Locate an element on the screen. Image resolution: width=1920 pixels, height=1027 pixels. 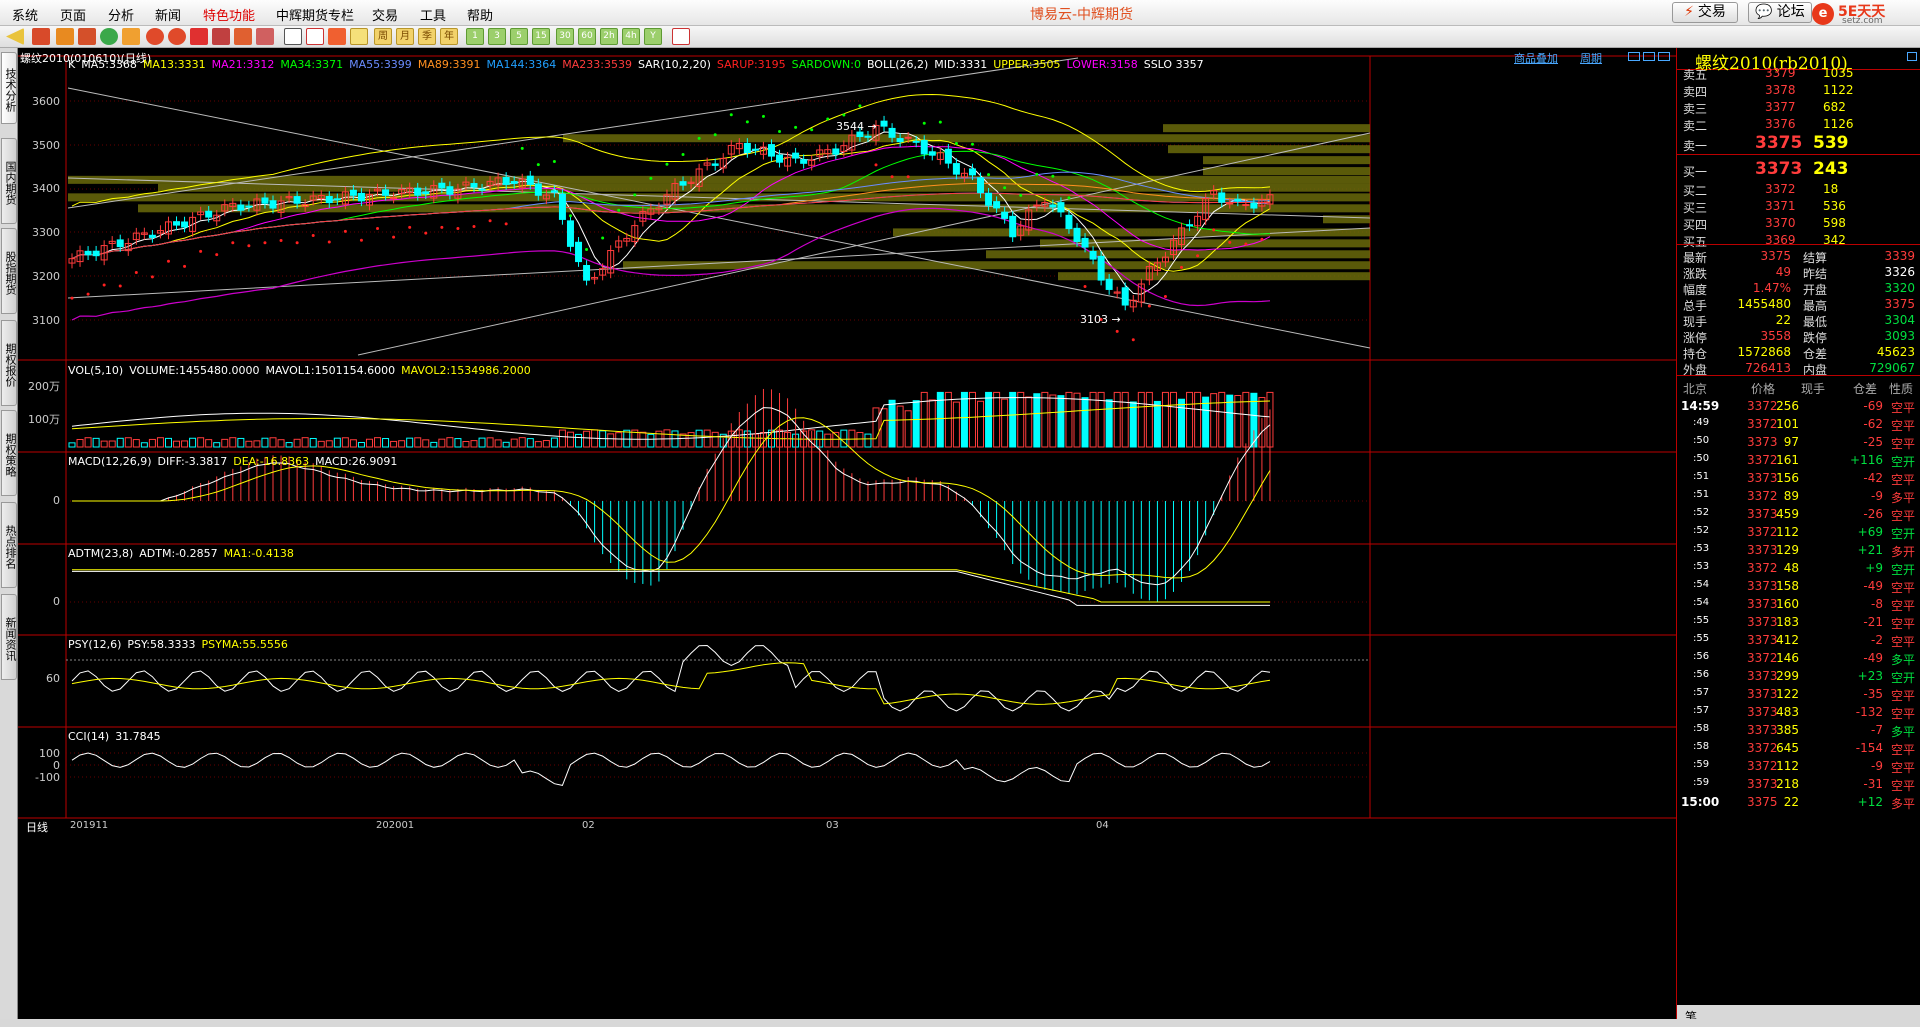
forum-button: 💬 论坛 is located at coordinates (1780, 12).